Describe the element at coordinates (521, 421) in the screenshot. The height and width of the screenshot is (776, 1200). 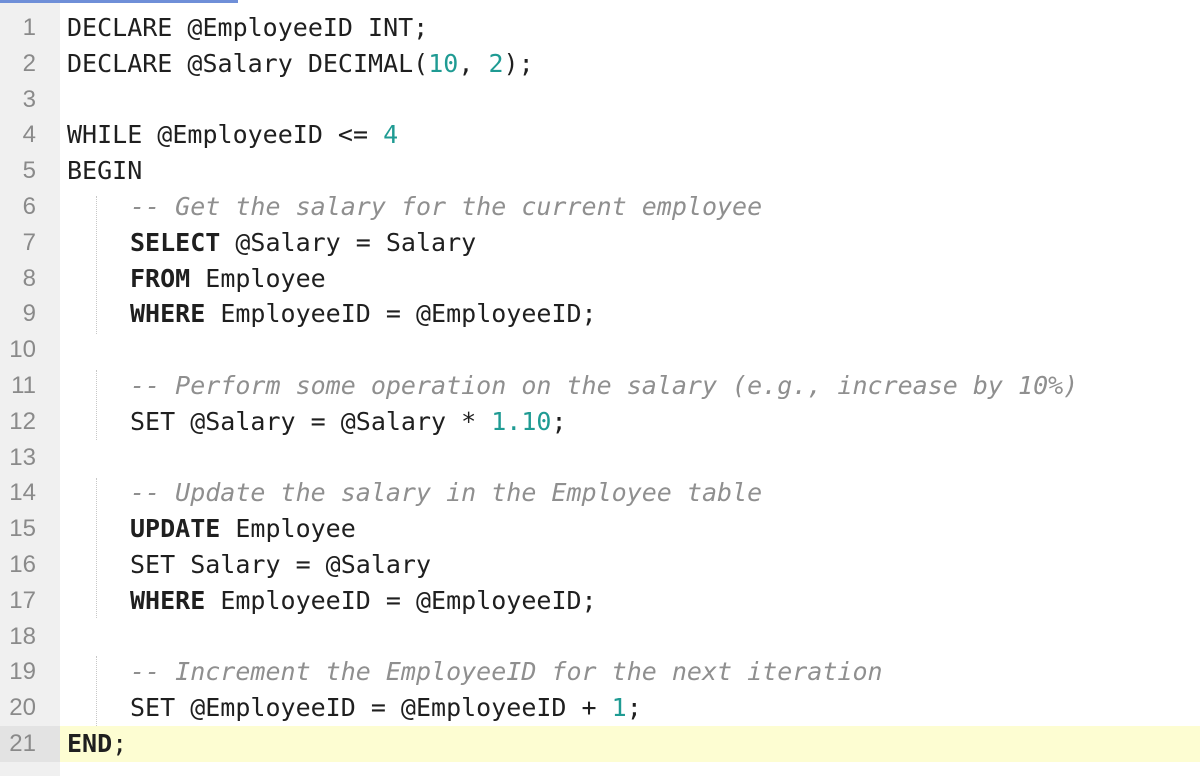
I see `code-number: 1.10` at that location.